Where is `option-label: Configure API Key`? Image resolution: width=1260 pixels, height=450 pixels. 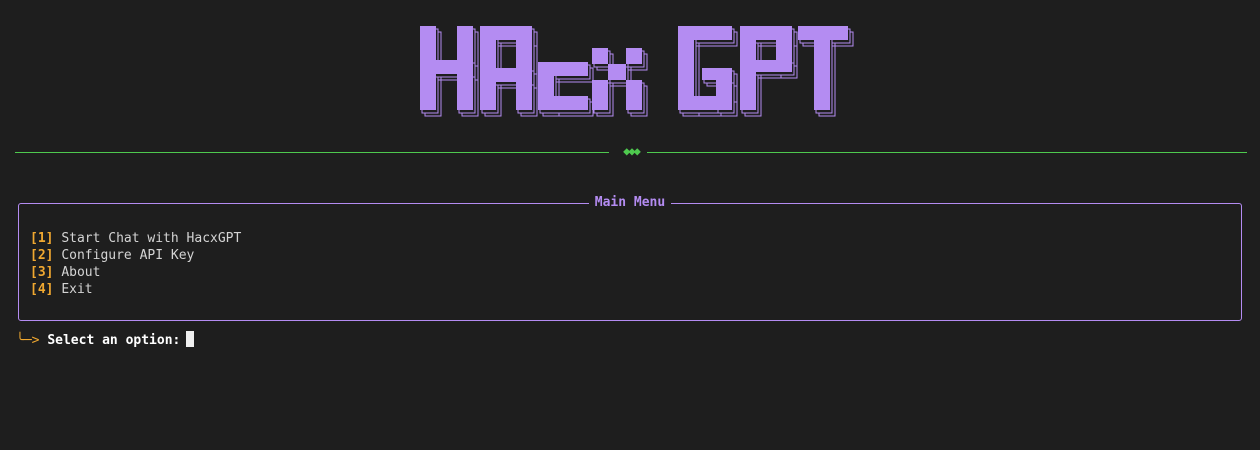
option-label: Configure API Key is located at coordinates (128, 255).